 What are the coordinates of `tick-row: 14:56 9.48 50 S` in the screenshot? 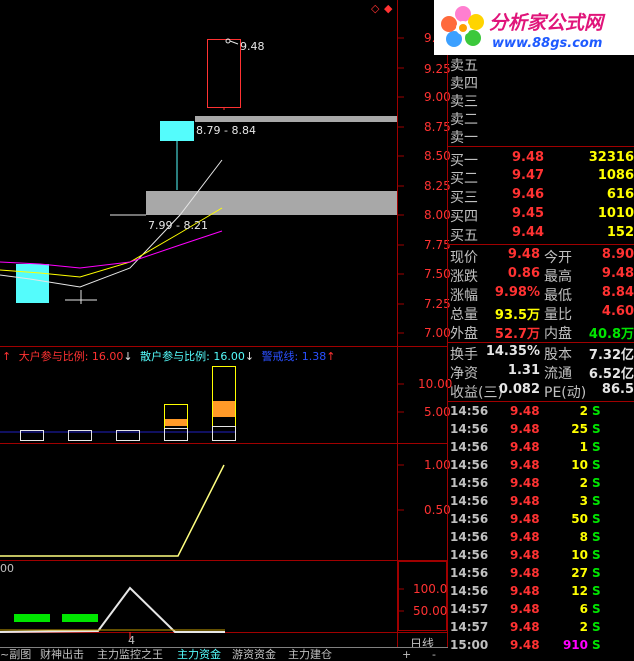 It's located at (542, 520).